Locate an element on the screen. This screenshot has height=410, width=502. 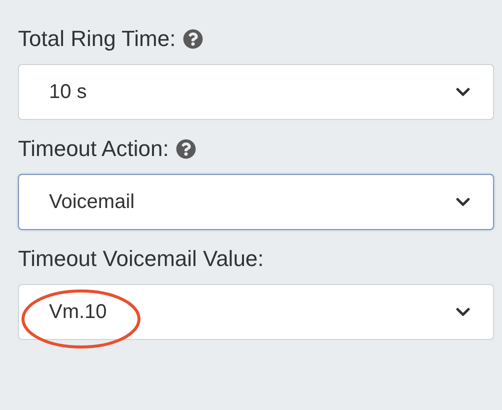
select-field: Voicemail is located at coordinates (256, 202).